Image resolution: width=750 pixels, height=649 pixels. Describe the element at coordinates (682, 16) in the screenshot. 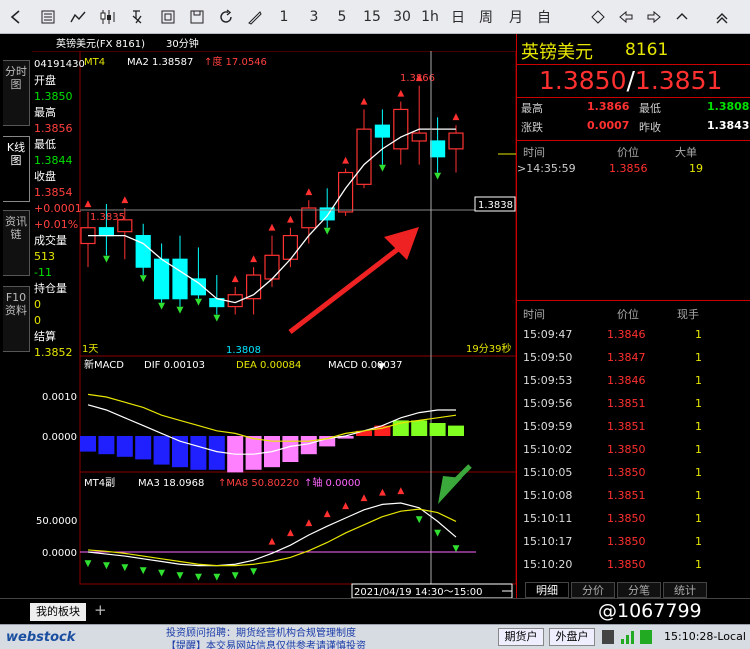

I see `zoom-in-icon` at that location.